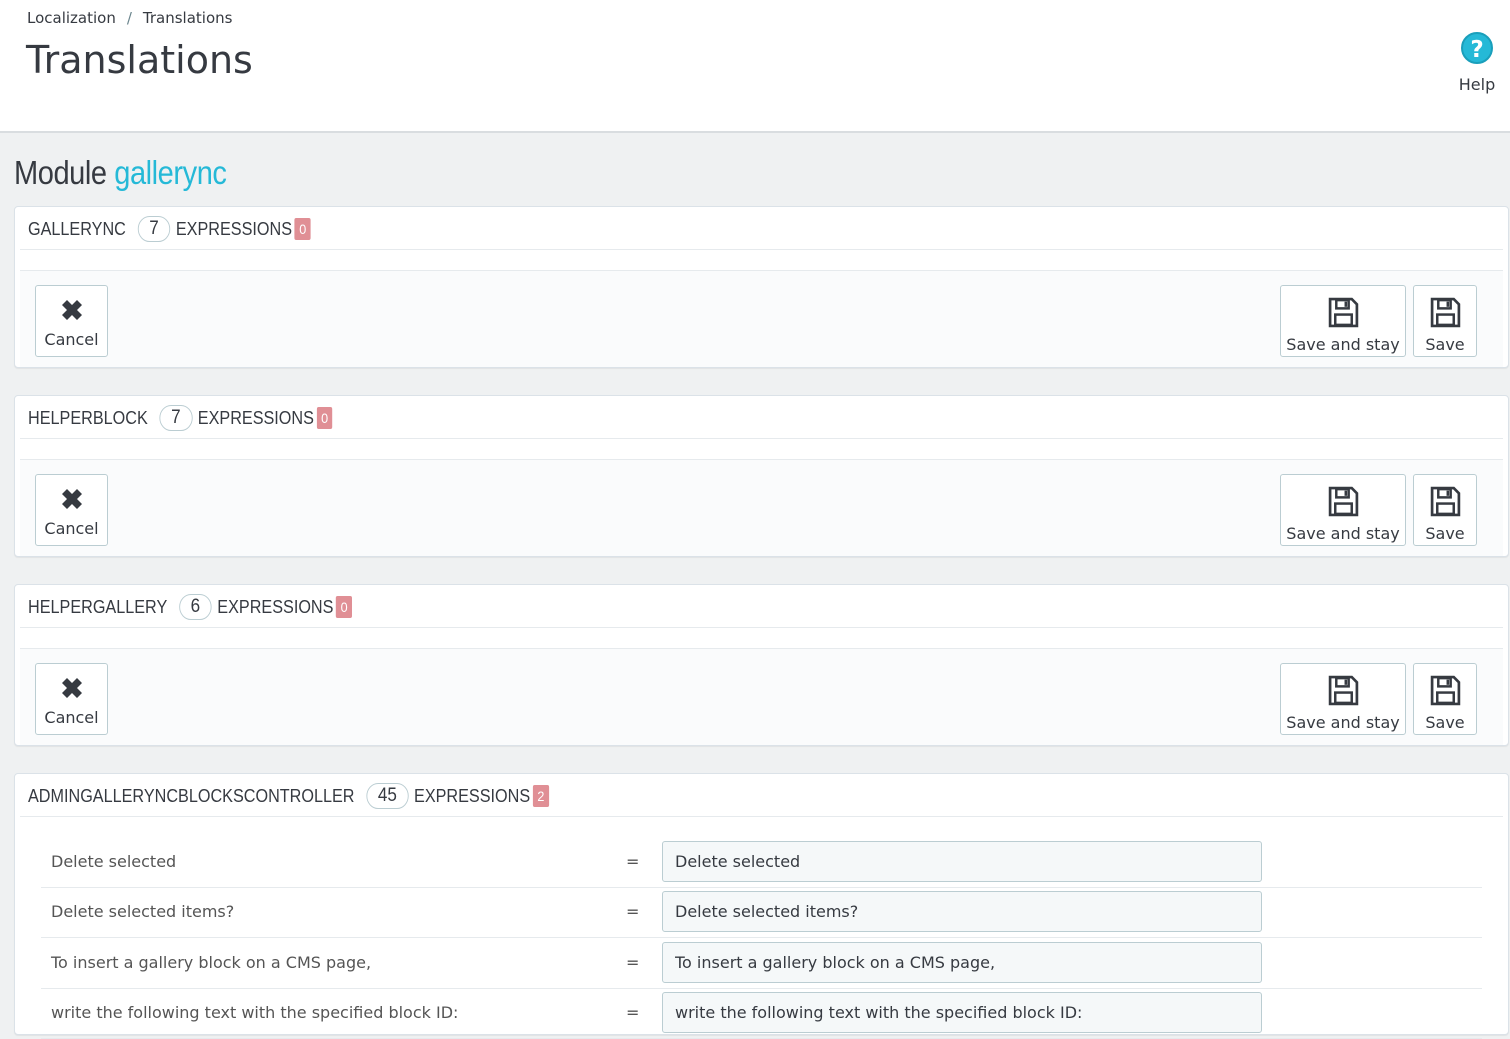  I want to click on breadcrumb-current: Translations, so click(187, 18).